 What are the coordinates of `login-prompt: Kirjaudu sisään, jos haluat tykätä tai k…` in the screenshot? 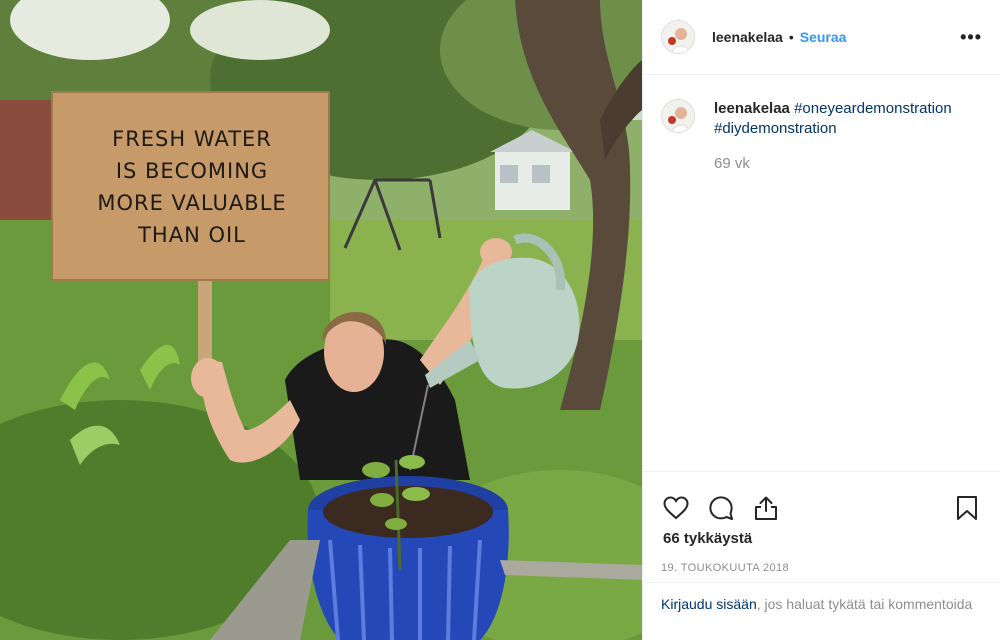 It's located at (821, 598).